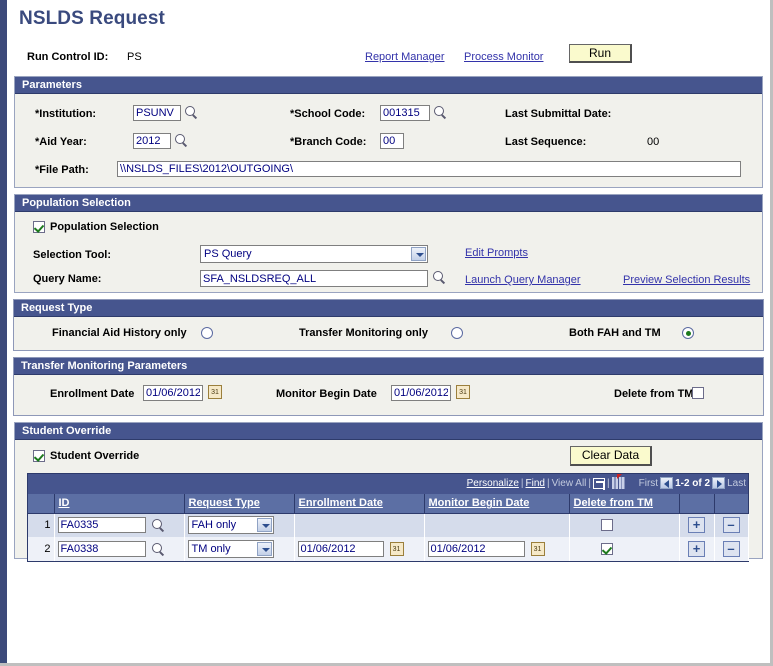  What do you see at coordinates (67, 279) in the screenshot?
I see `query-name-label: Query Name:` at bounding box center [67, 279].